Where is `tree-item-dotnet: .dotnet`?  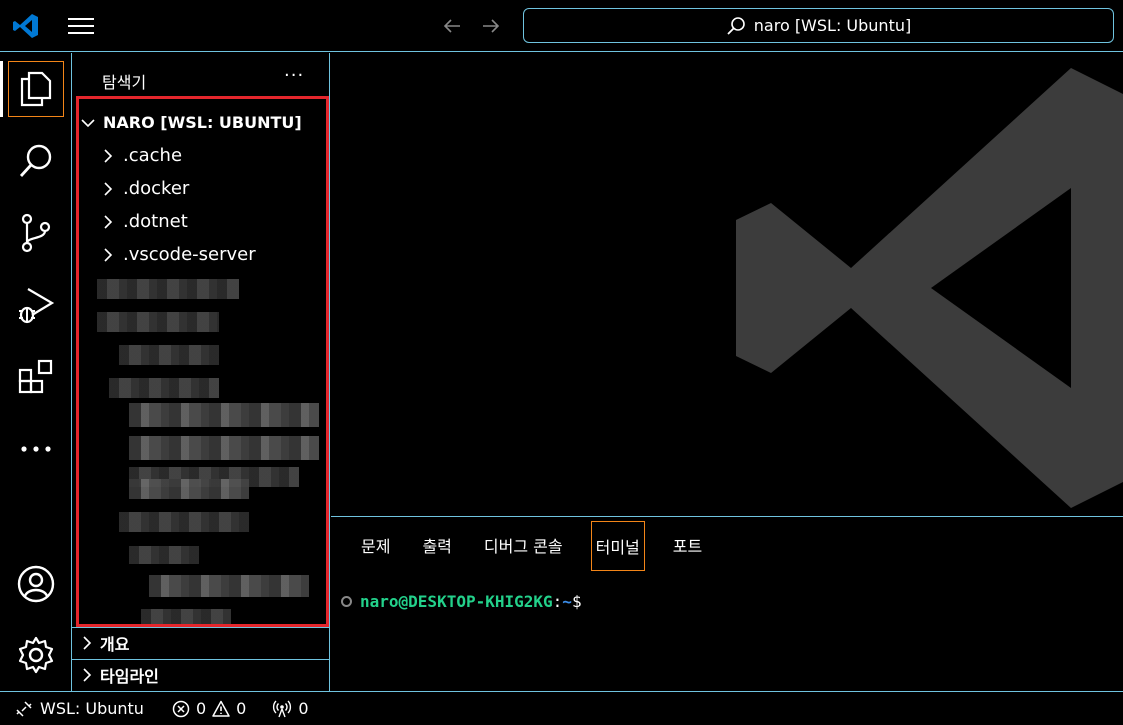 tree-item-dotnet: .dotnet is located at coordinates (145, 221).